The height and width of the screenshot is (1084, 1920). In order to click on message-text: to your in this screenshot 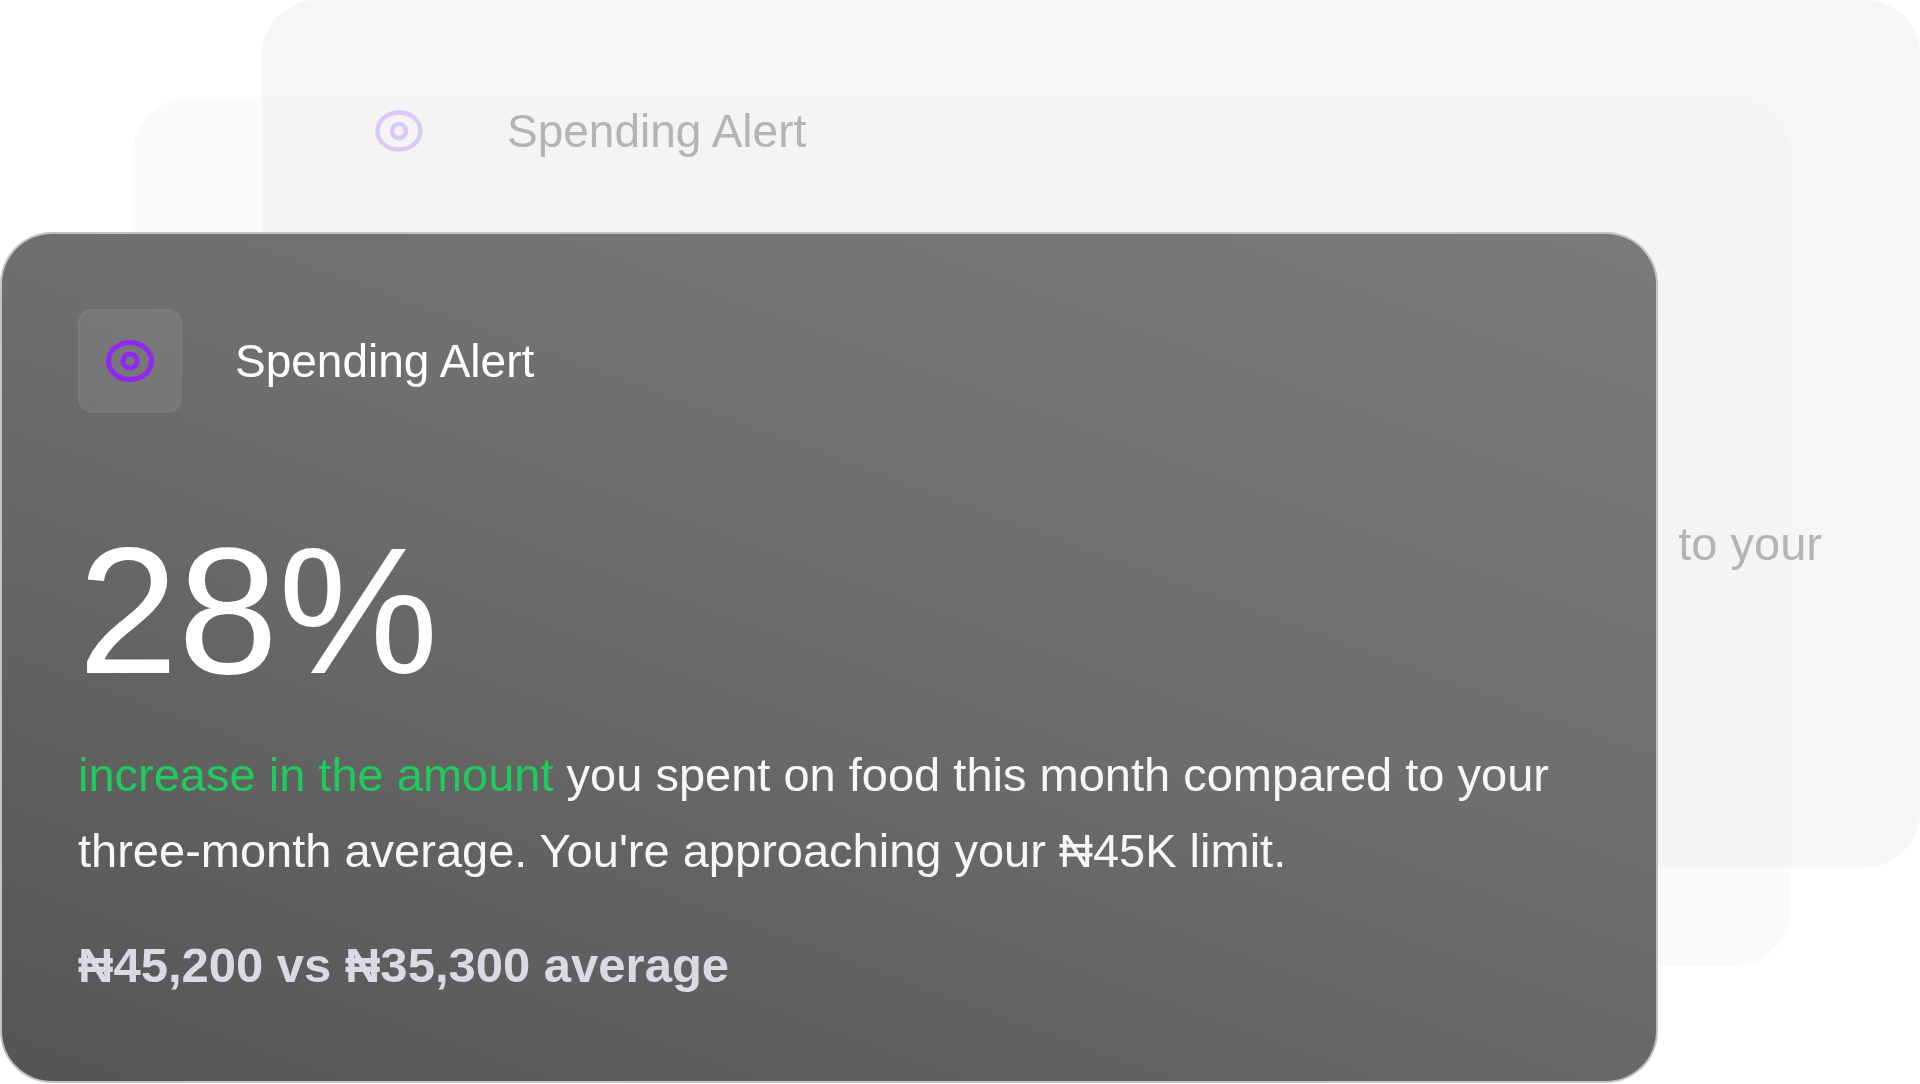, I will do `click(1750, 544)`.